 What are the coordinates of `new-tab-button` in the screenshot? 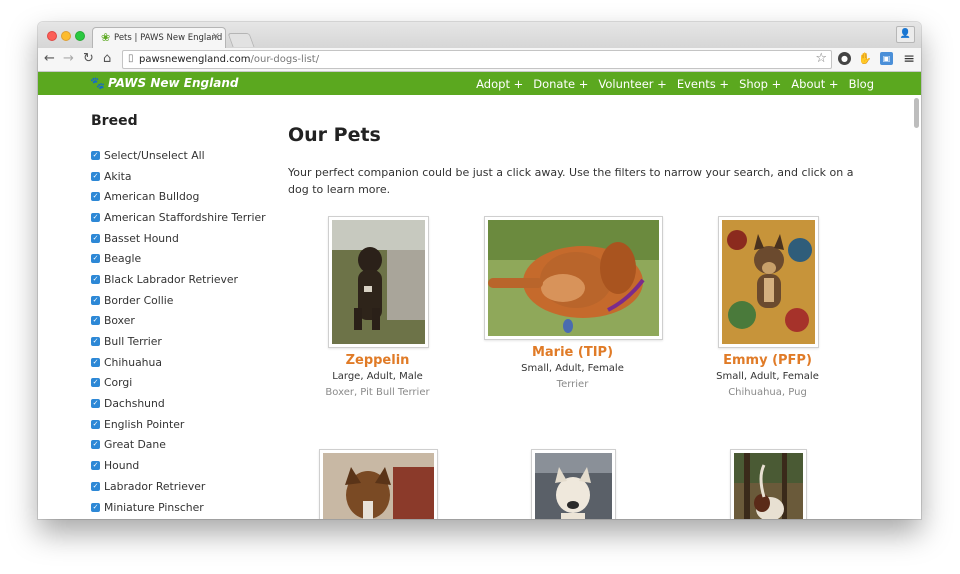 It's located at (241, 40).